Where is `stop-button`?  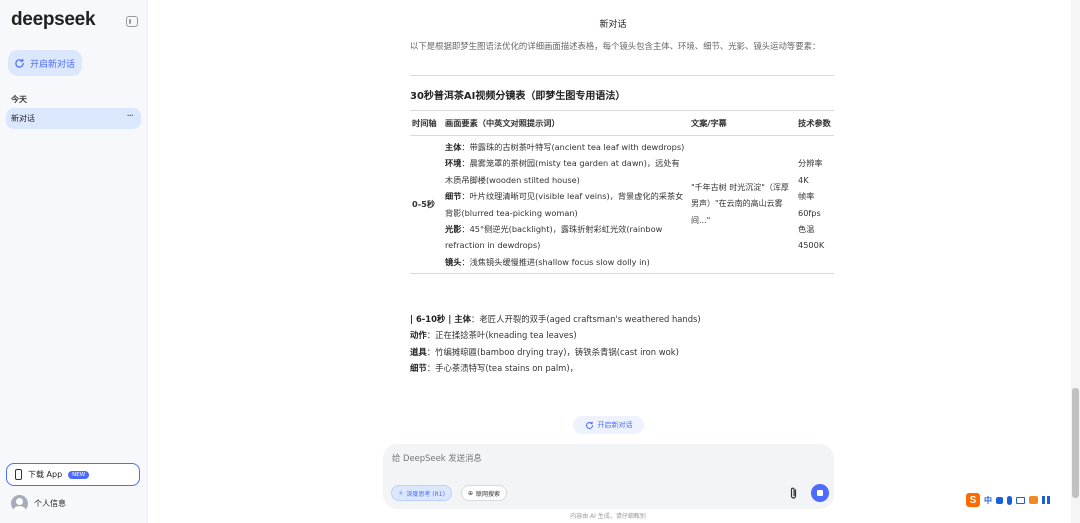
stop-button is located at coordinates (820, 493).